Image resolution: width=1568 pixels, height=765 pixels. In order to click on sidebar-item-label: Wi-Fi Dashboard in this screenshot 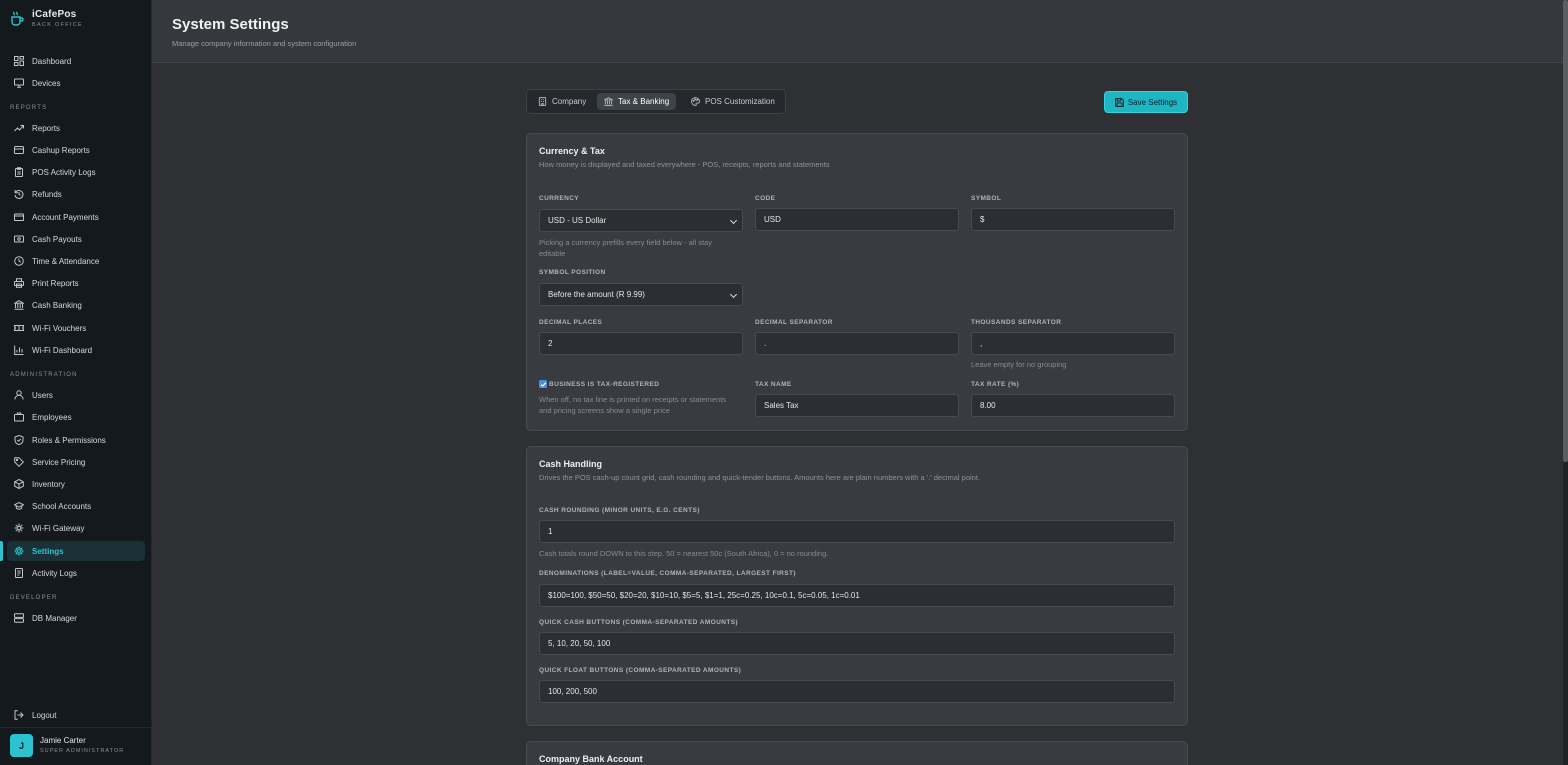, I will do `click(62, 350)`.